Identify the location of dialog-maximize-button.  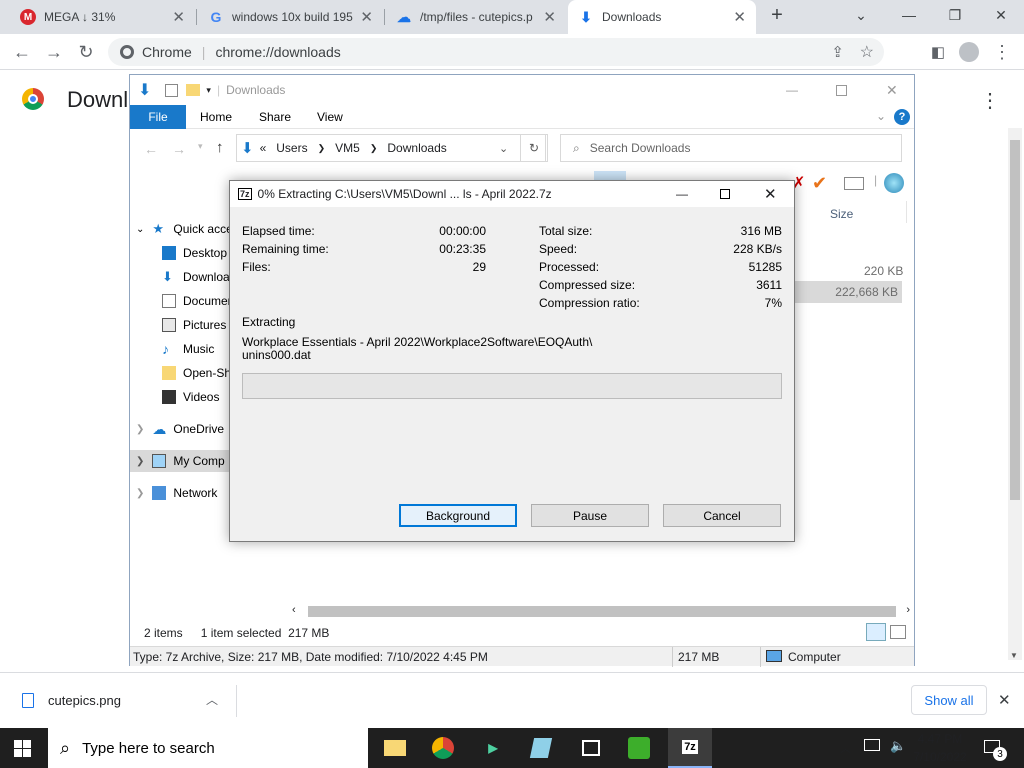
(725, 194).